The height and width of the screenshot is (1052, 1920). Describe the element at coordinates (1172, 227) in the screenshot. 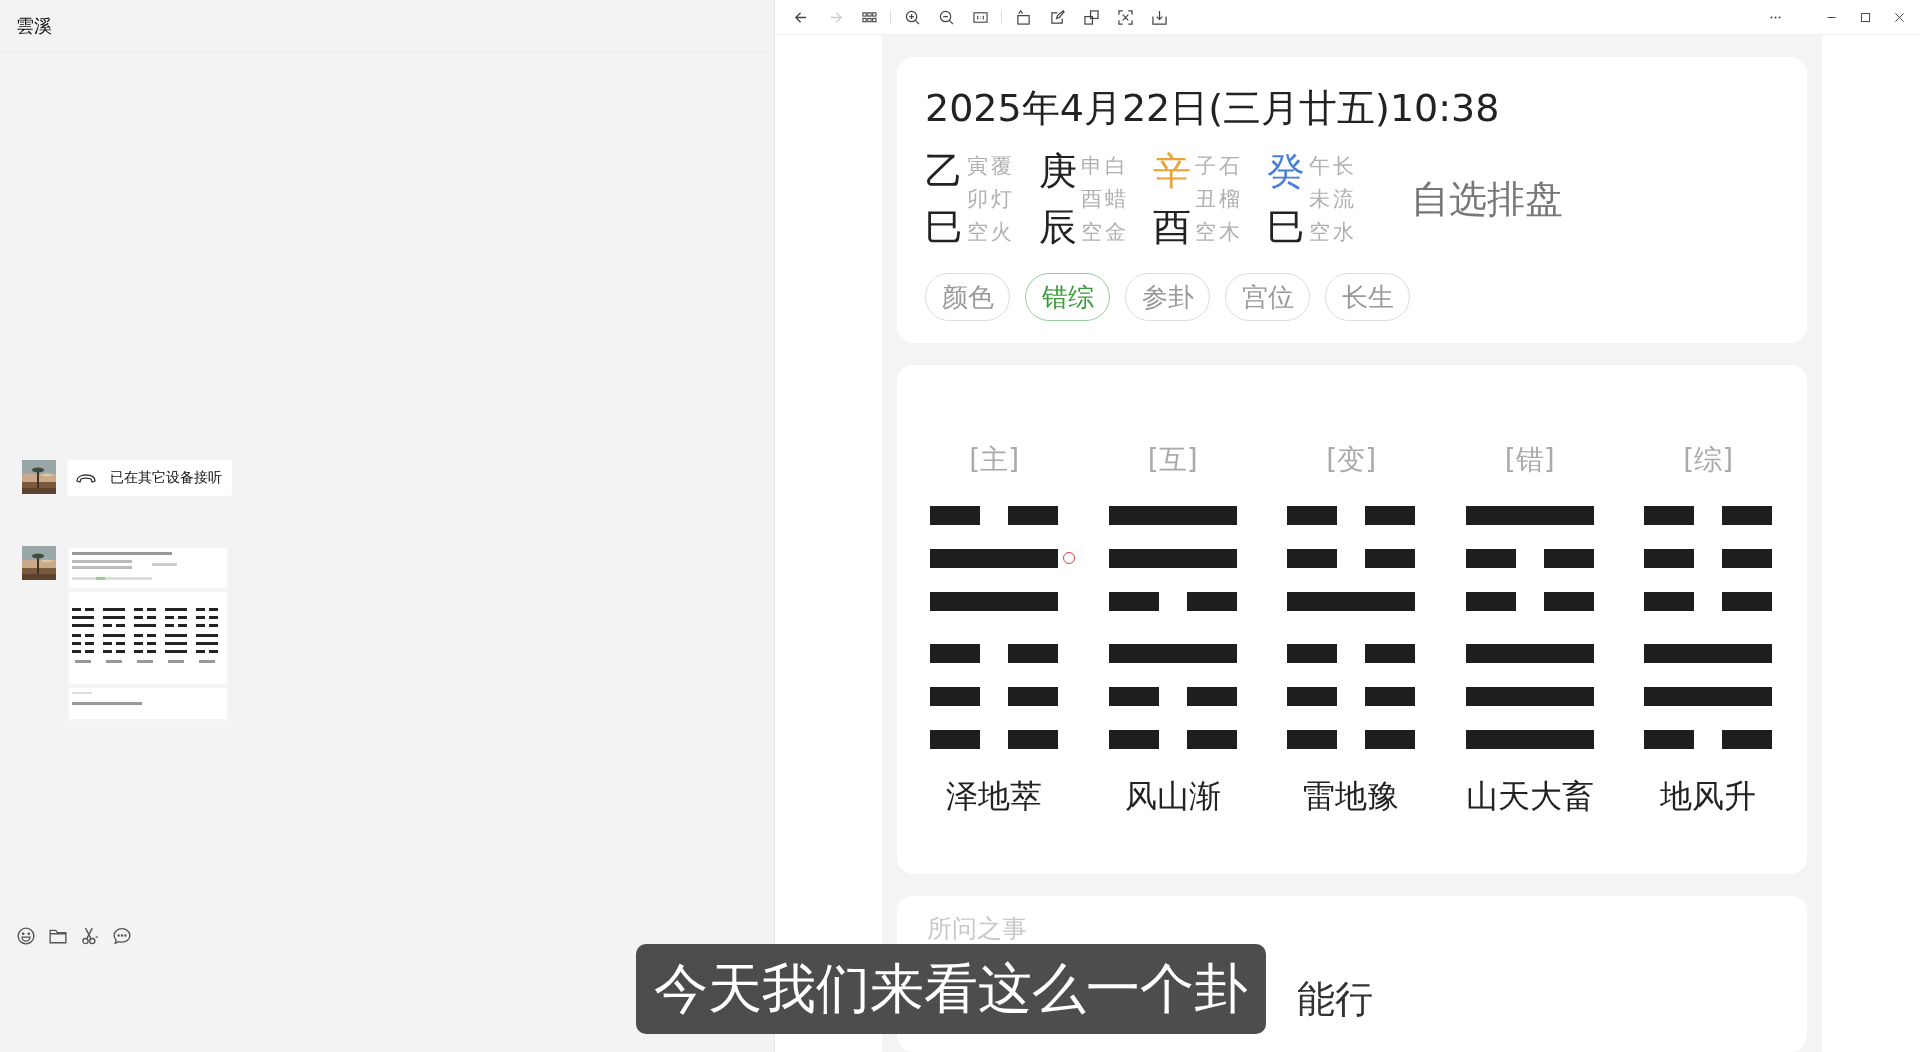

I see `earthly-branch: 酉` at that location.